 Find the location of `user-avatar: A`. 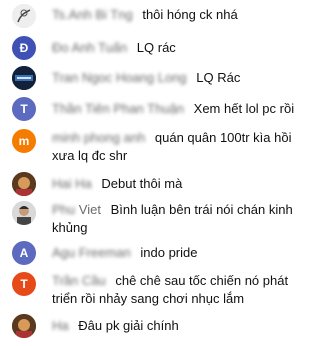

user-avatar: A is located at coordinates (24, 253).